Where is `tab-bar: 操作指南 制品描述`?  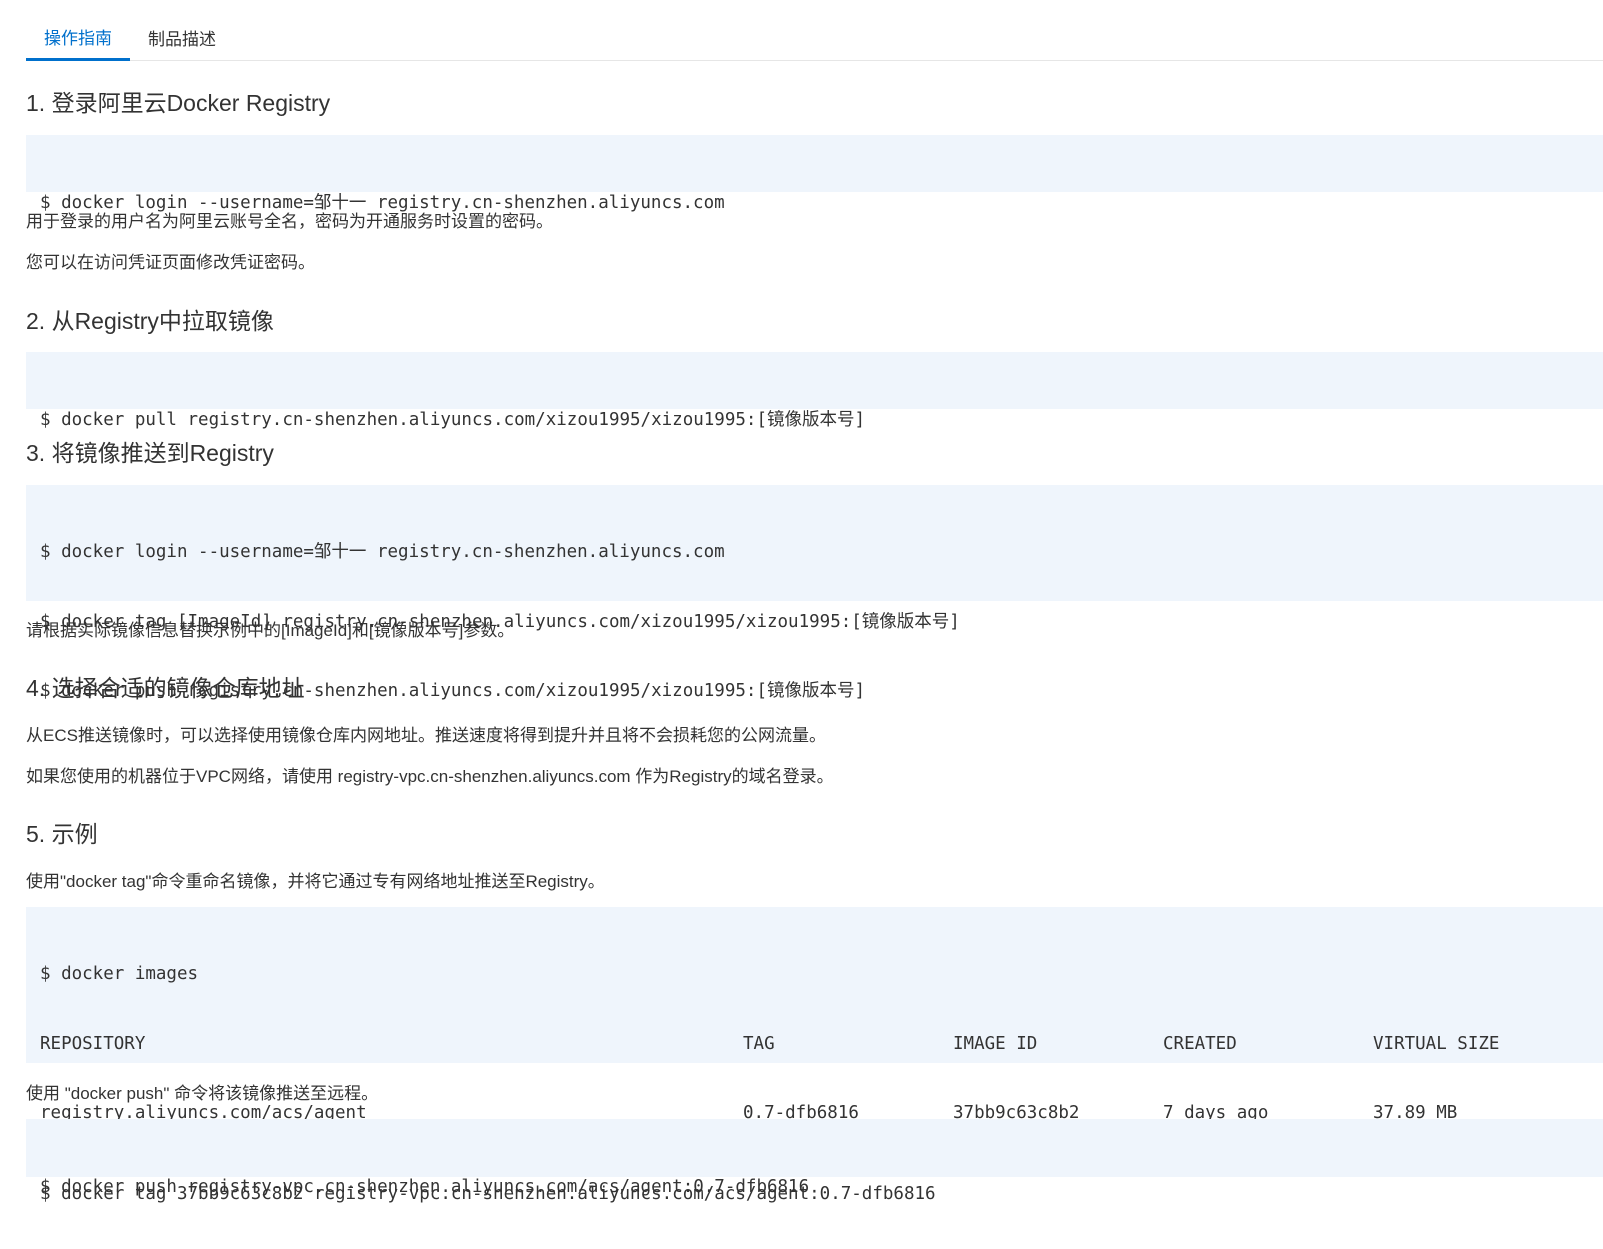
tab-bar: 操作指南 制品描述 is located at coordinates (814, 30).